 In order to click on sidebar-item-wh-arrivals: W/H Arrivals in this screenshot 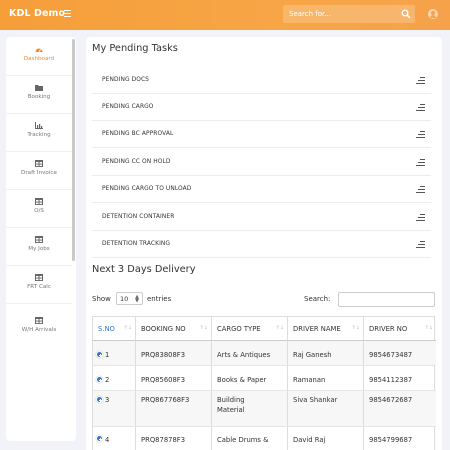, I will do `click(39, 327)`.